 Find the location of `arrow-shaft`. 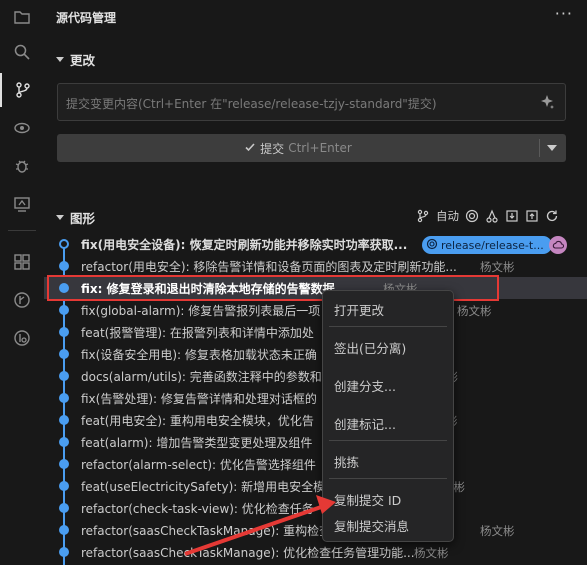

arrow-shaft is located at coordinates (254, 530).